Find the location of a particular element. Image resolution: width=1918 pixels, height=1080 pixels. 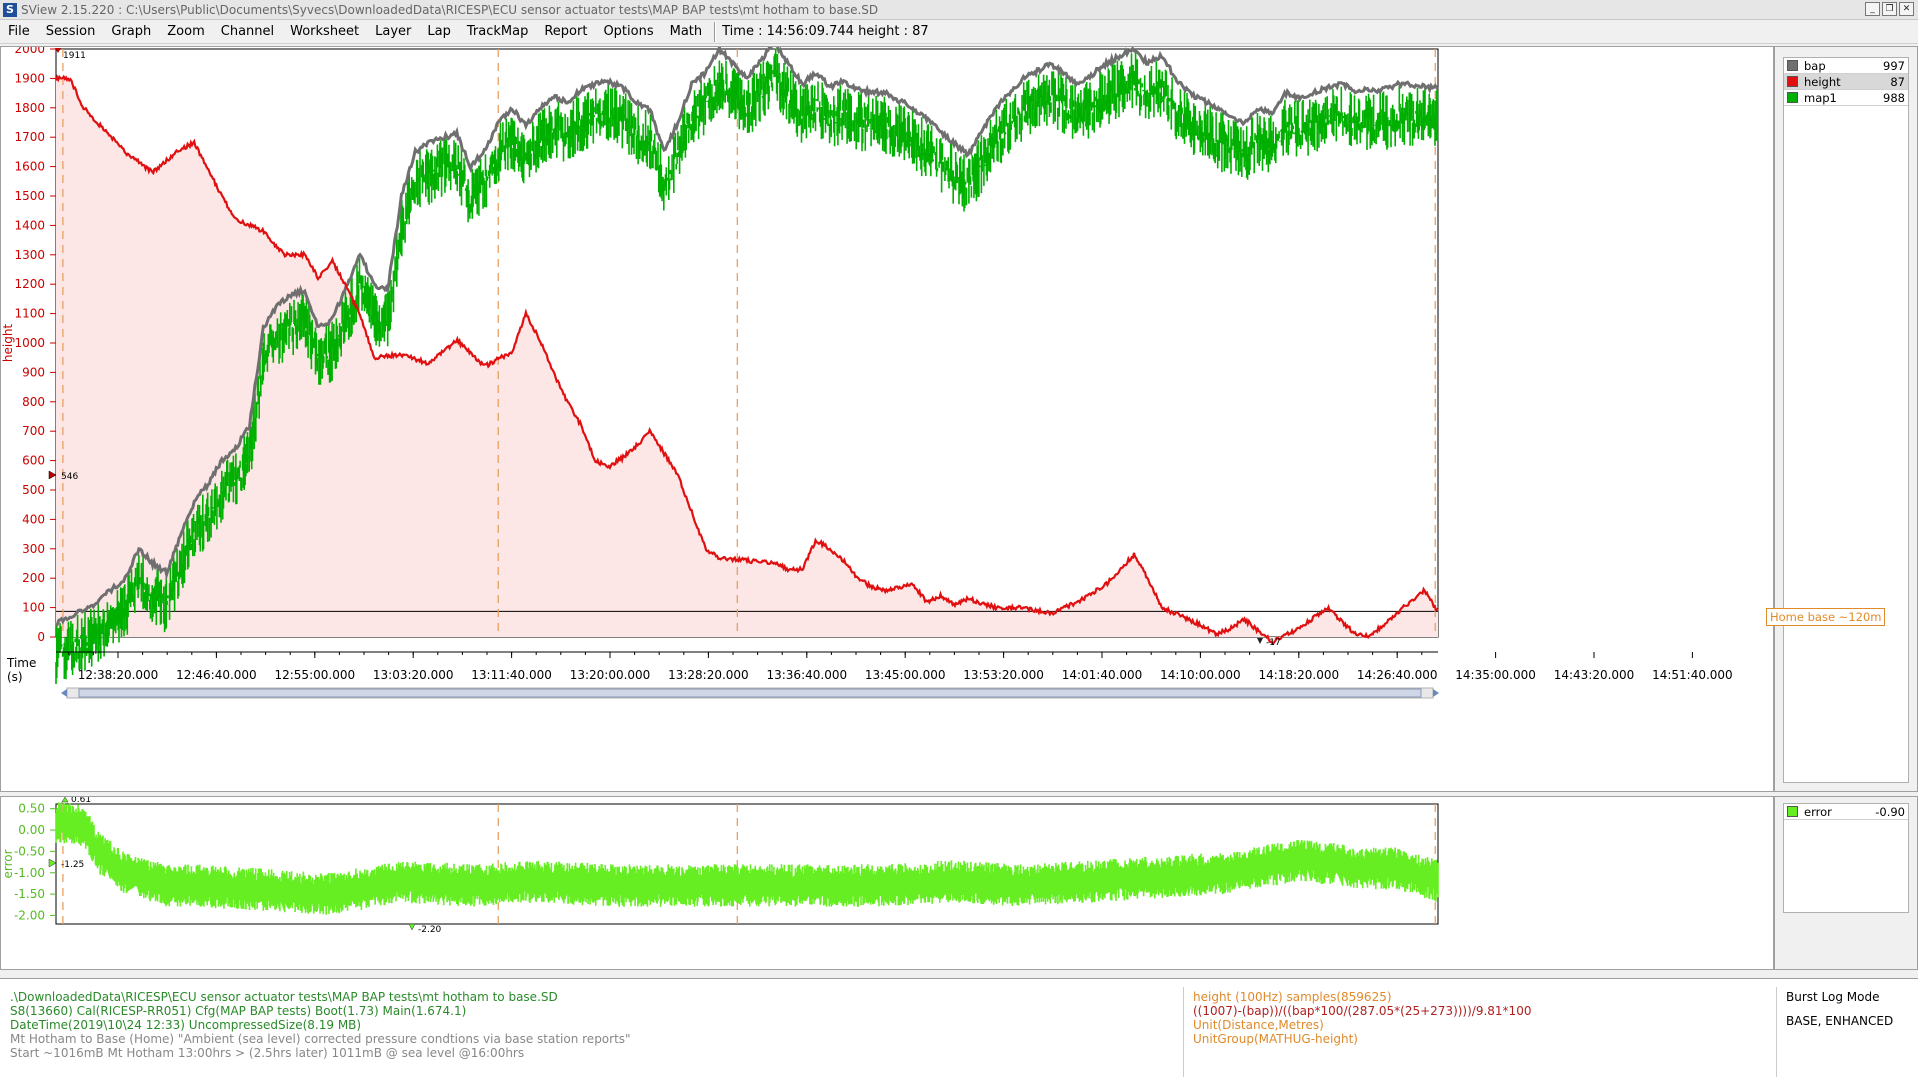

legend-value: -0.90 is located at coordinates (1890, 811).